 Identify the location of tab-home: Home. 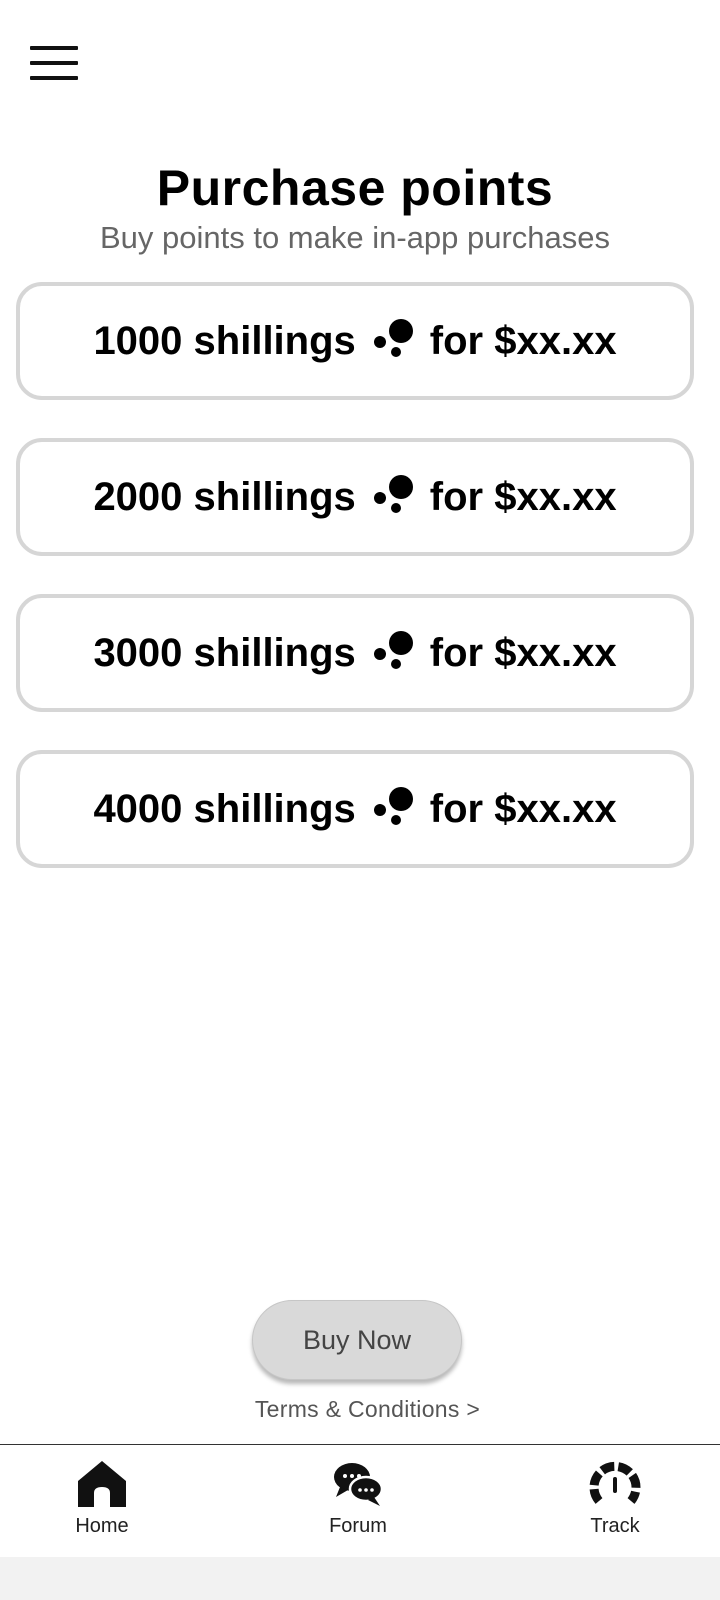
(102, 1504).